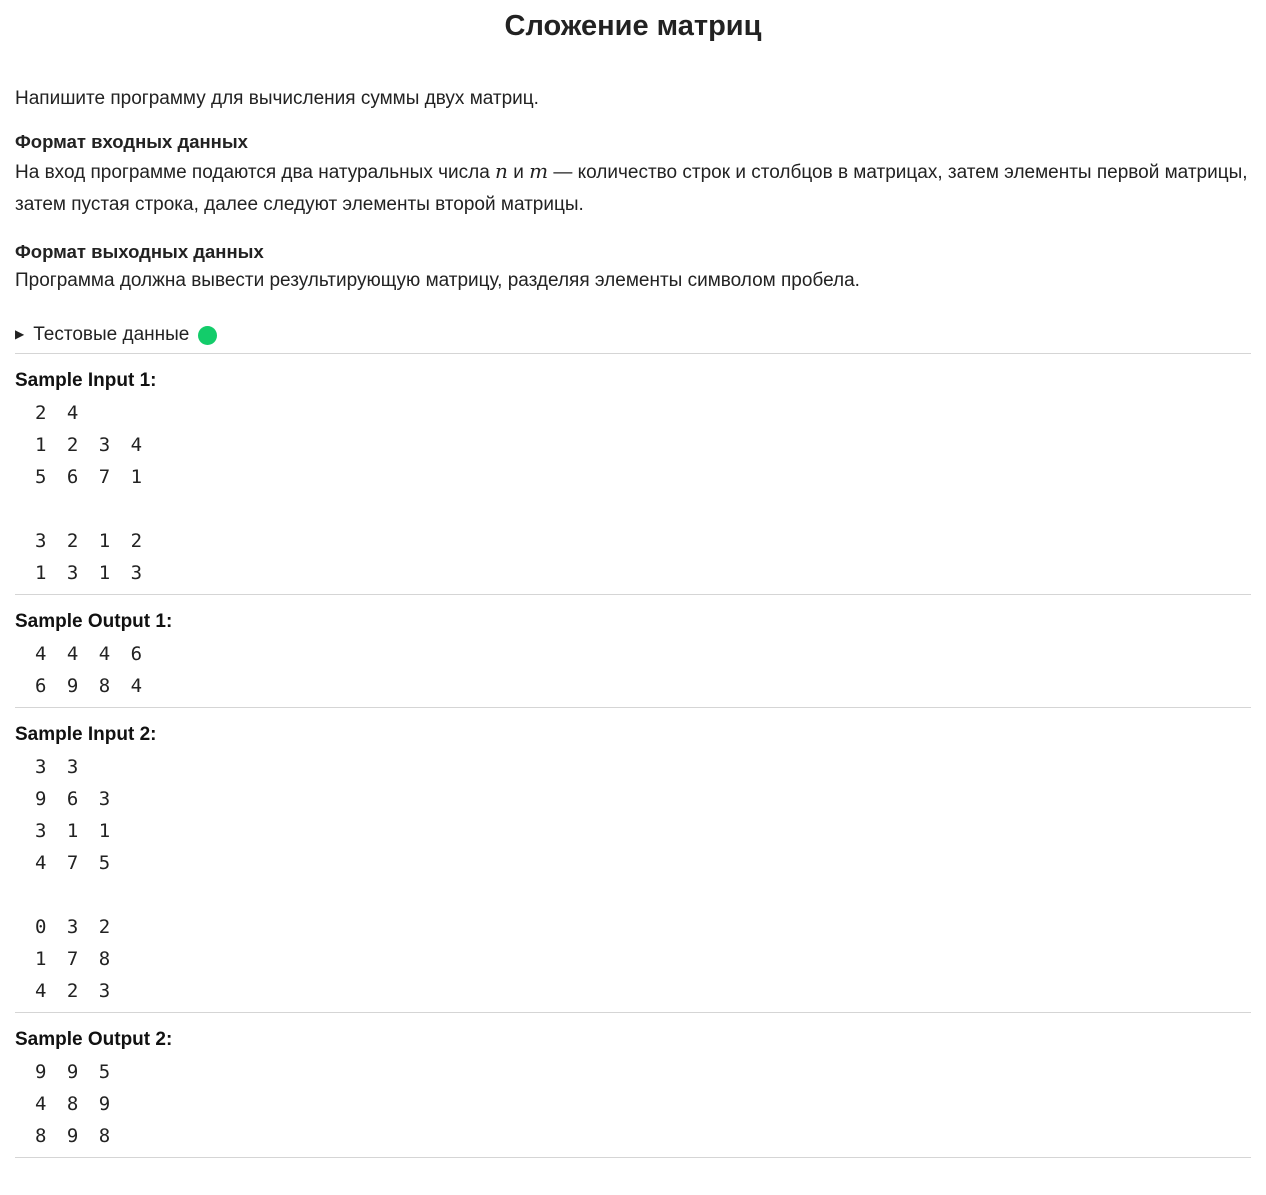  What do you see at coordinates (633, 671) in the screenshot?
I see `sample-code: 4 4 4 6 6 9 8 4` at bounding box center [633, 671].